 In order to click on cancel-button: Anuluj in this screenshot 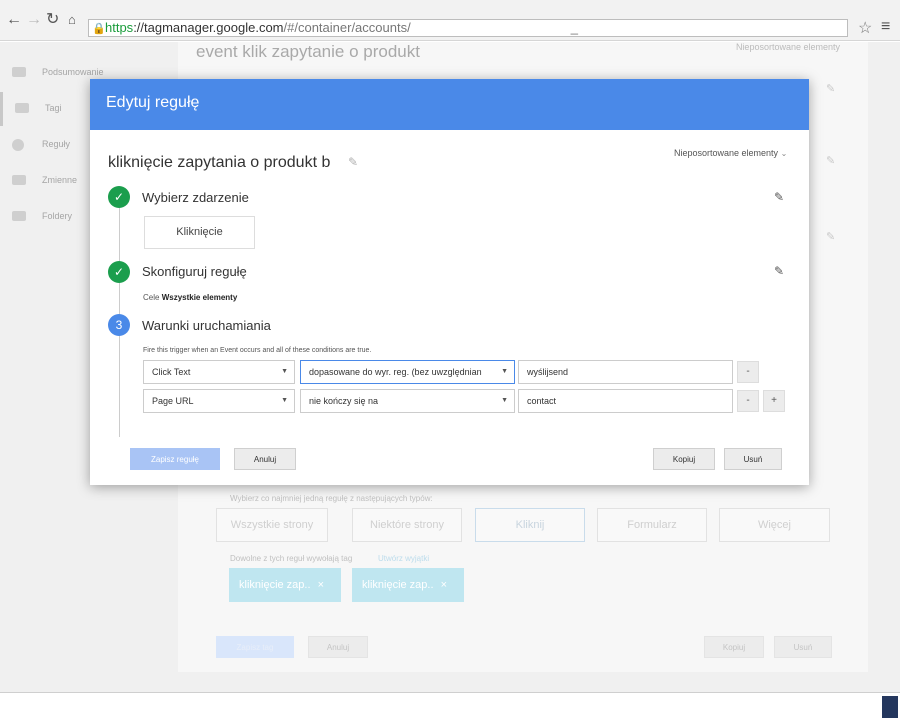, I will do `click(265, 459)`.